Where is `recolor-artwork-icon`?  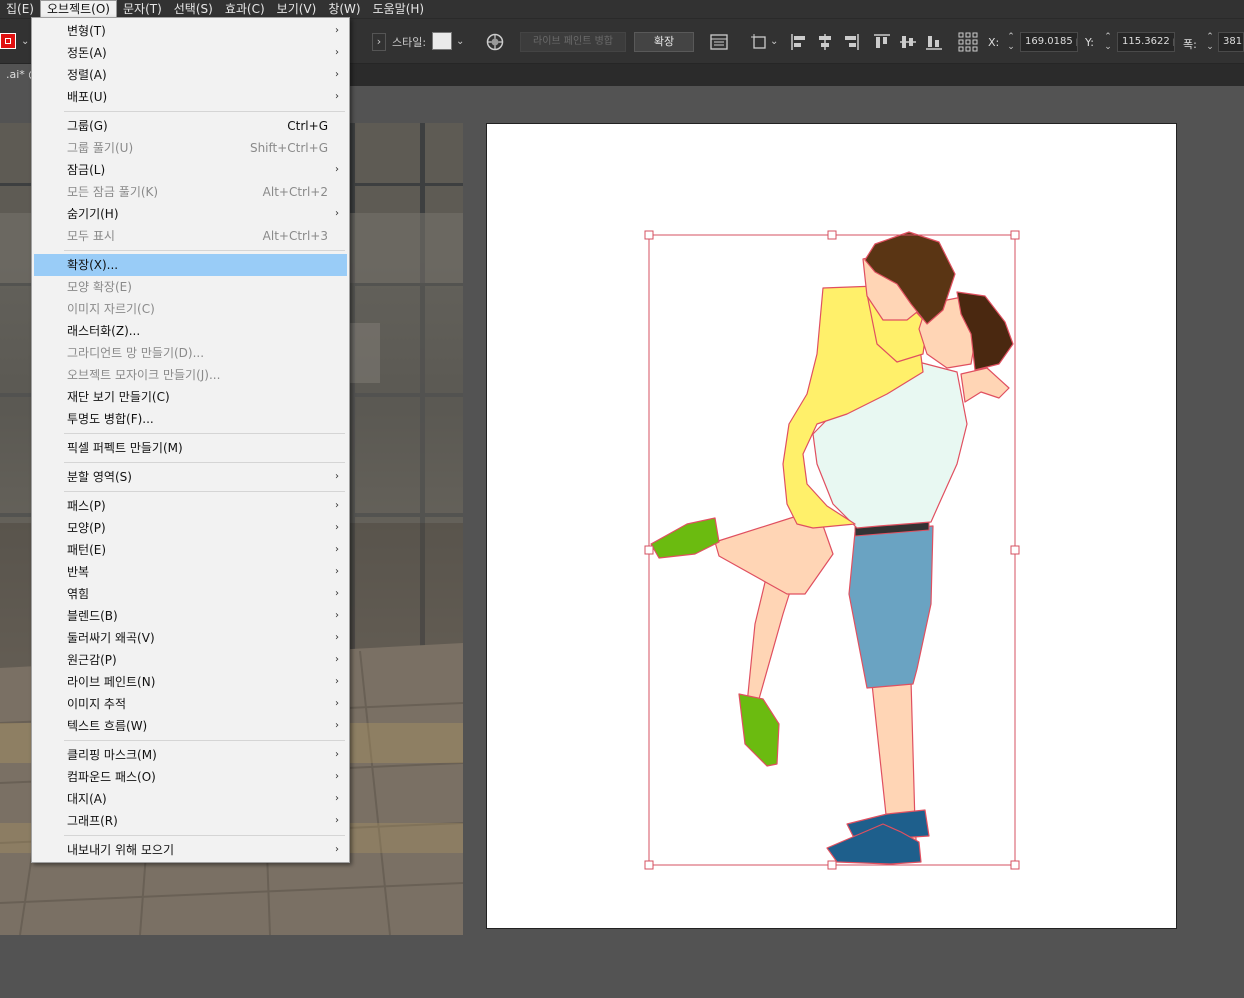
recolor-artwork-icon is located at coordinates (495, 42).